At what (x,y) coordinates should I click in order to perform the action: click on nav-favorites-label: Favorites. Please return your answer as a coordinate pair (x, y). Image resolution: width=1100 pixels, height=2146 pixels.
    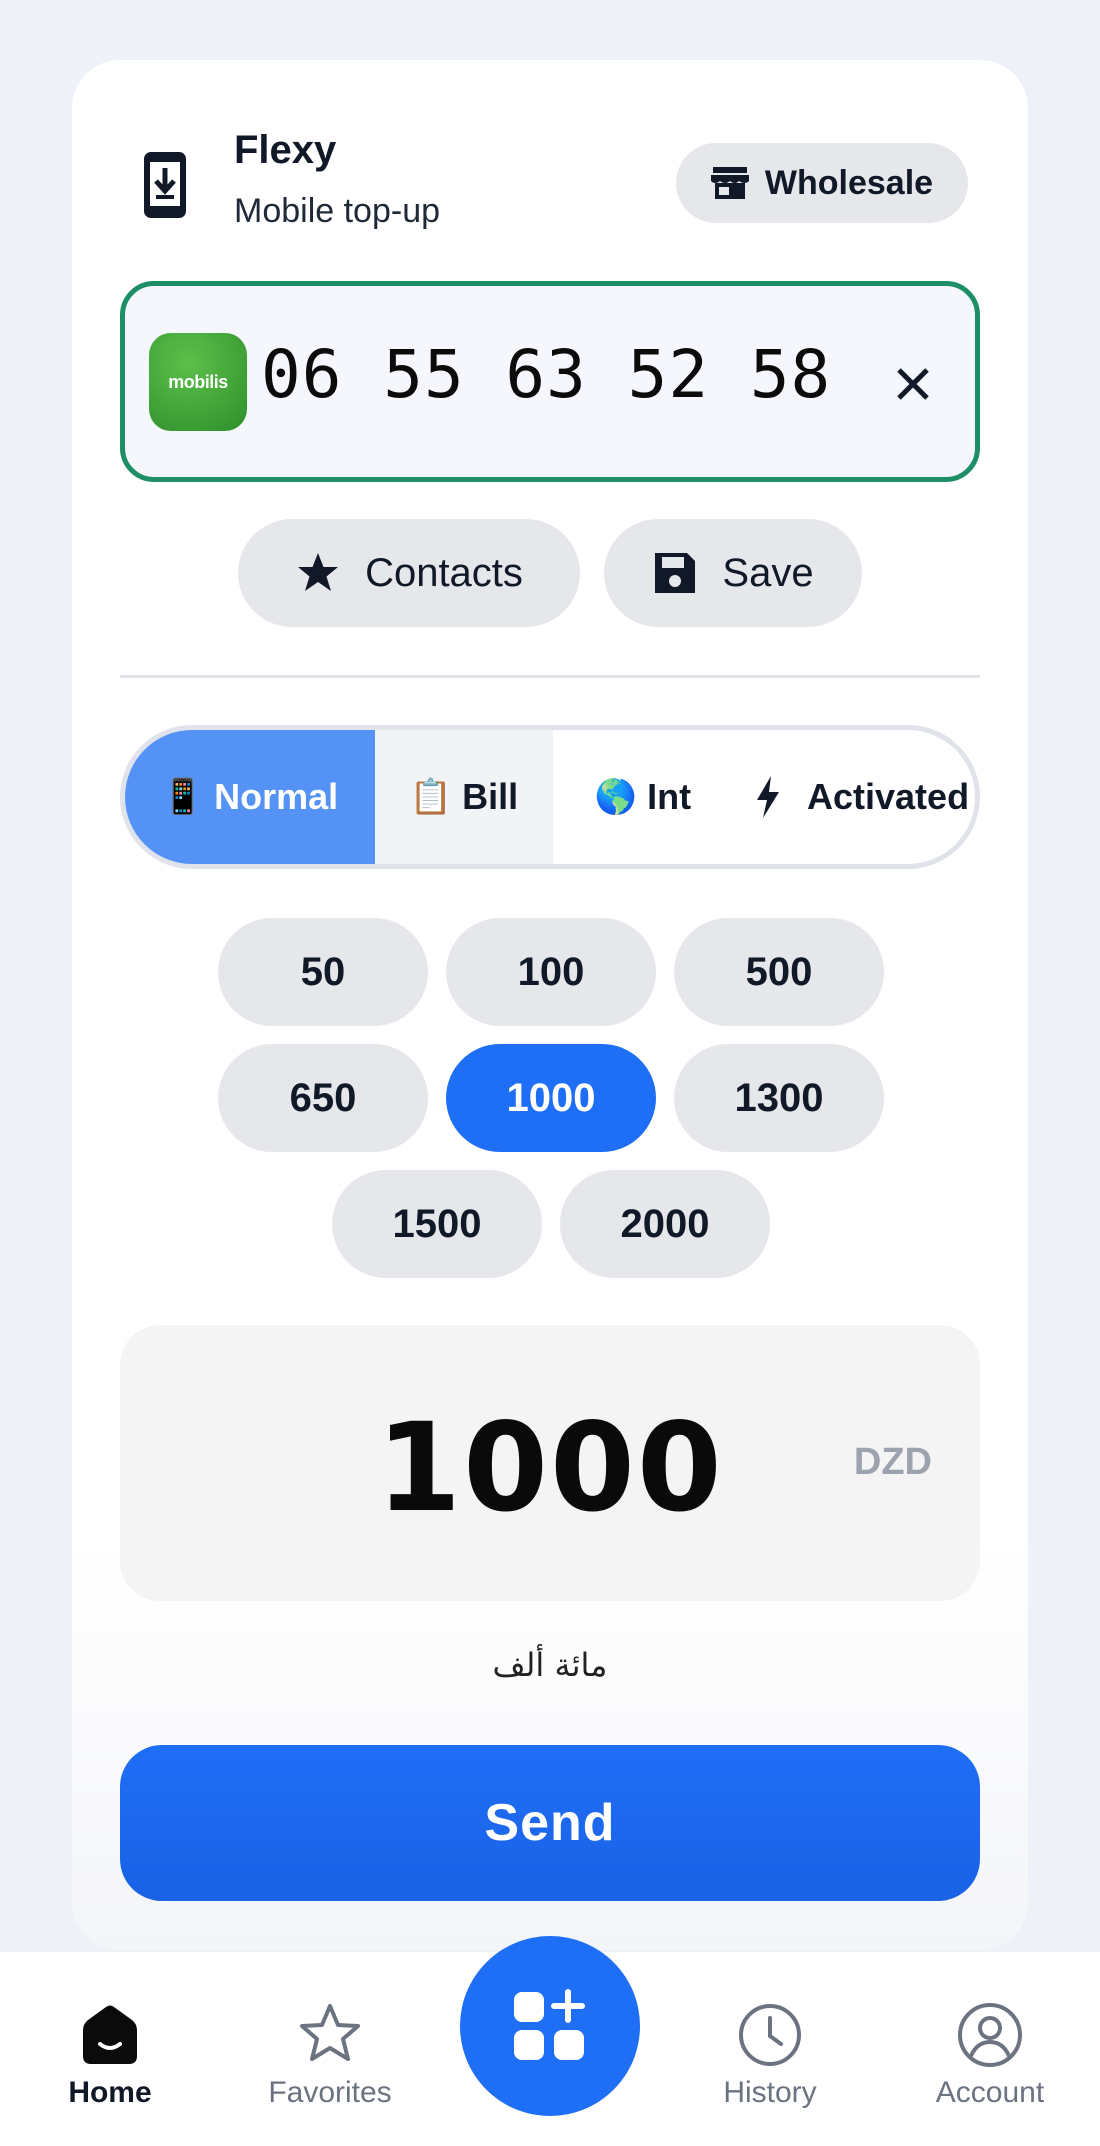
    Looking at the image, I should click on (330, 2092).